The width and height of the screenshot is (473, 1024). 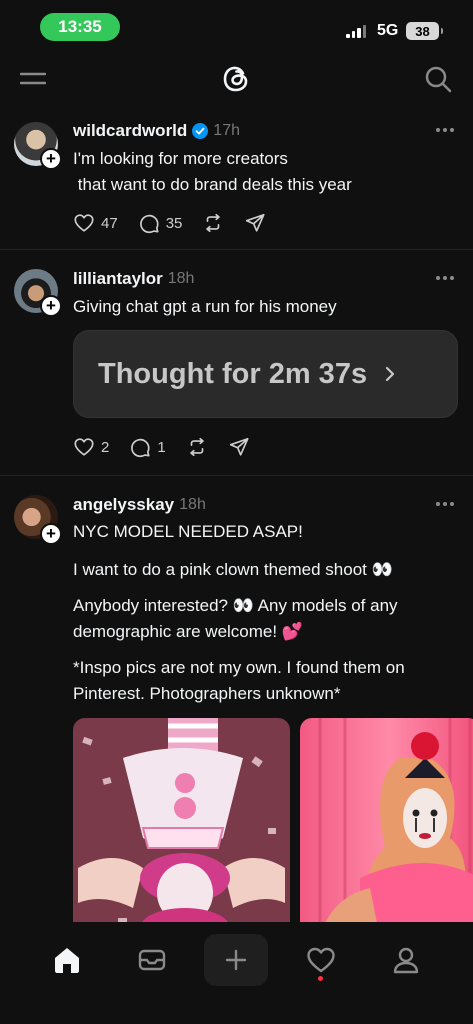 What do you see at coordinates (233, 373) in the screenshot?
I see `thought-card-text: Thought for 2m 37s` at bounding box center [233, 373].